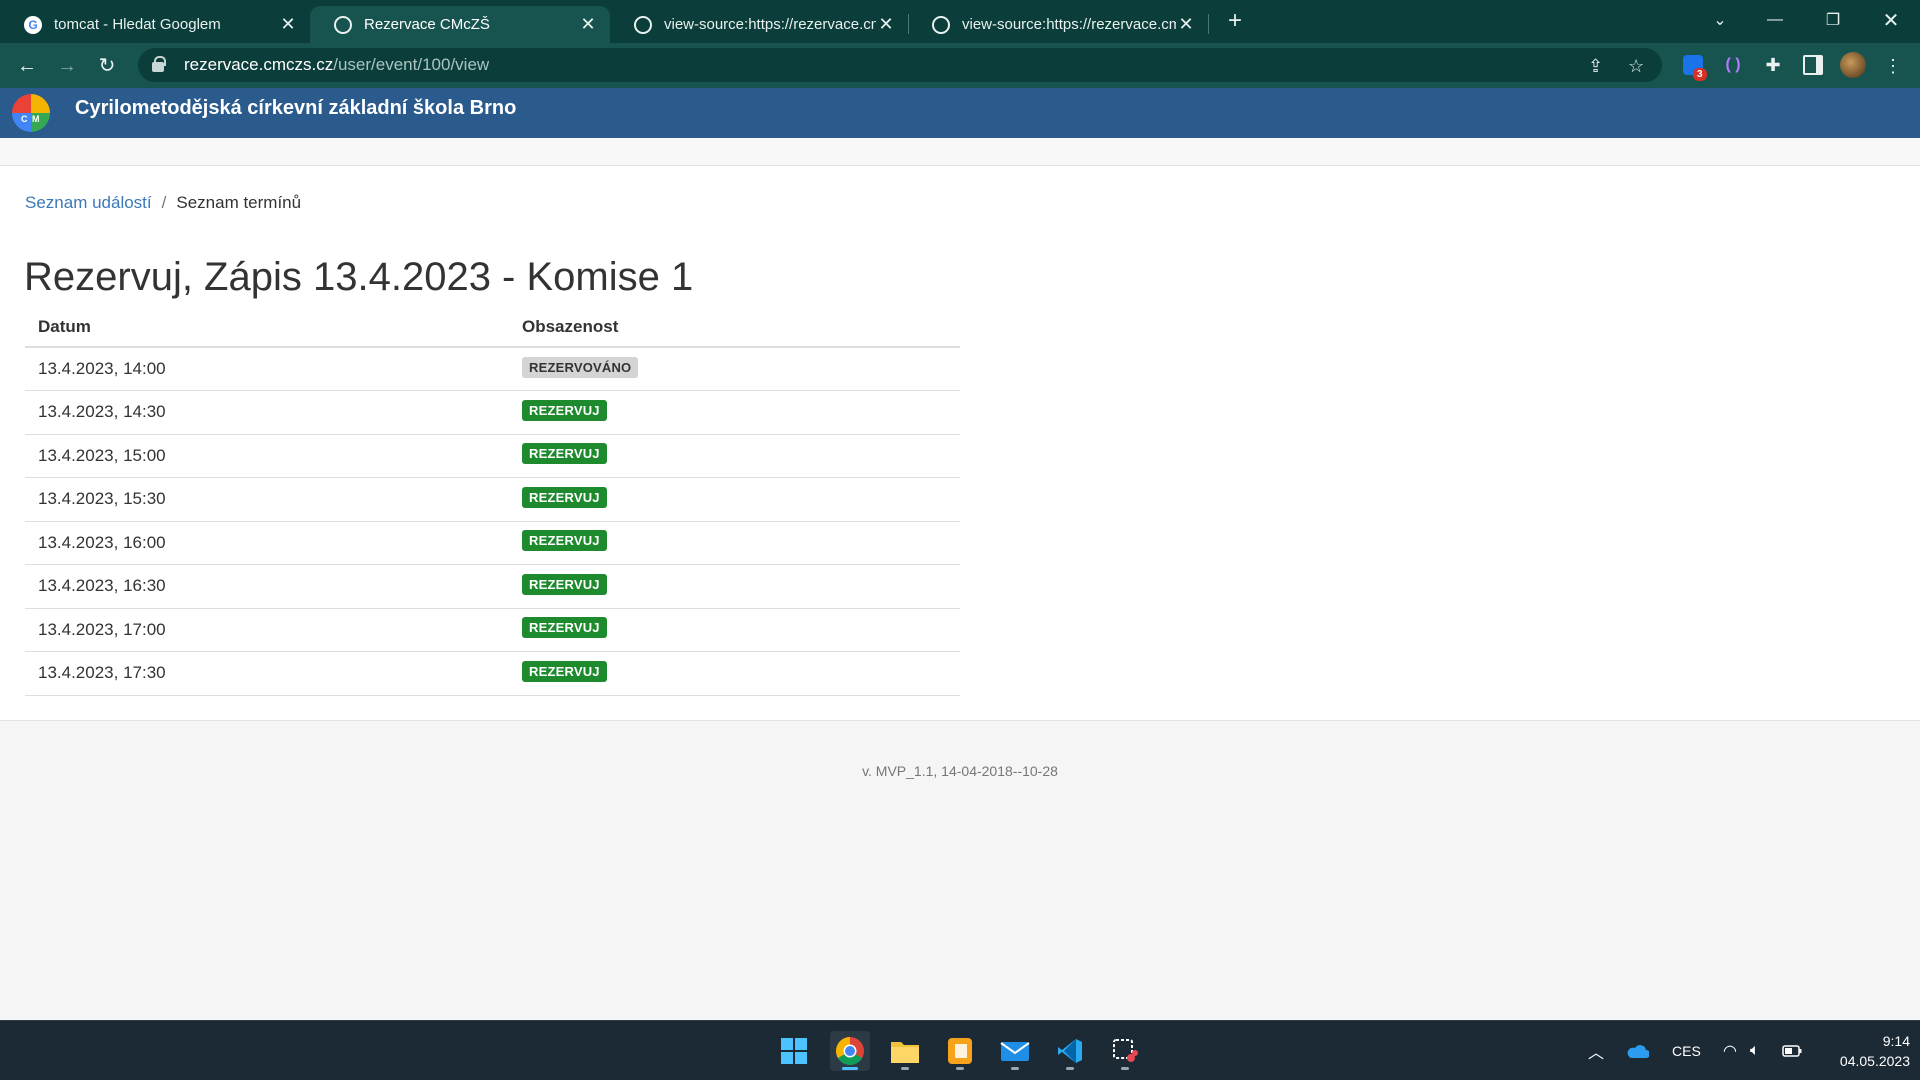 The height and width of the screenshot is (1081, 1920). I want to click on language-indicator: CES, so click(1686, 1051).